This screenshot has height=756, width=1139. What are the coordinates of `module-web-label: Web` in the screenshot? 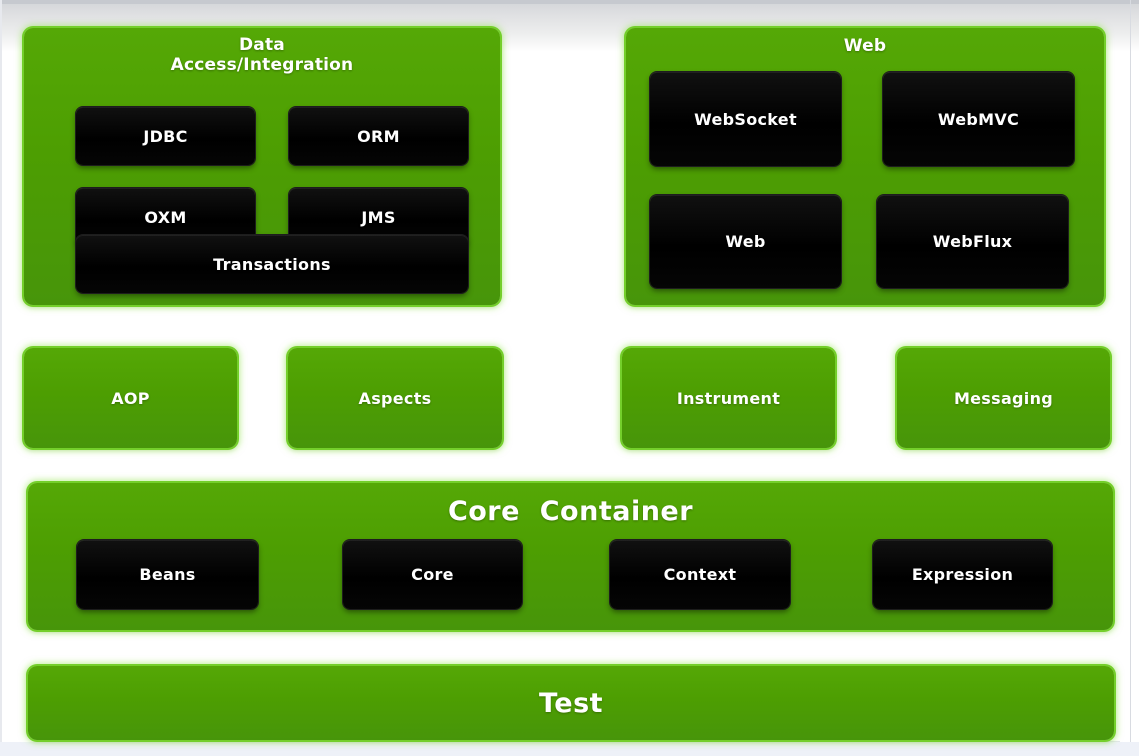 It's located at (745, 241).